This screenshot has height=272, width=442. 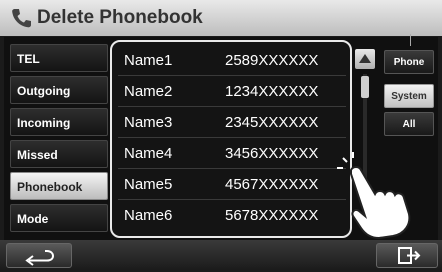 I want to click on list-item: Name4 3456XXXXXX, so click(x=232, y=154).